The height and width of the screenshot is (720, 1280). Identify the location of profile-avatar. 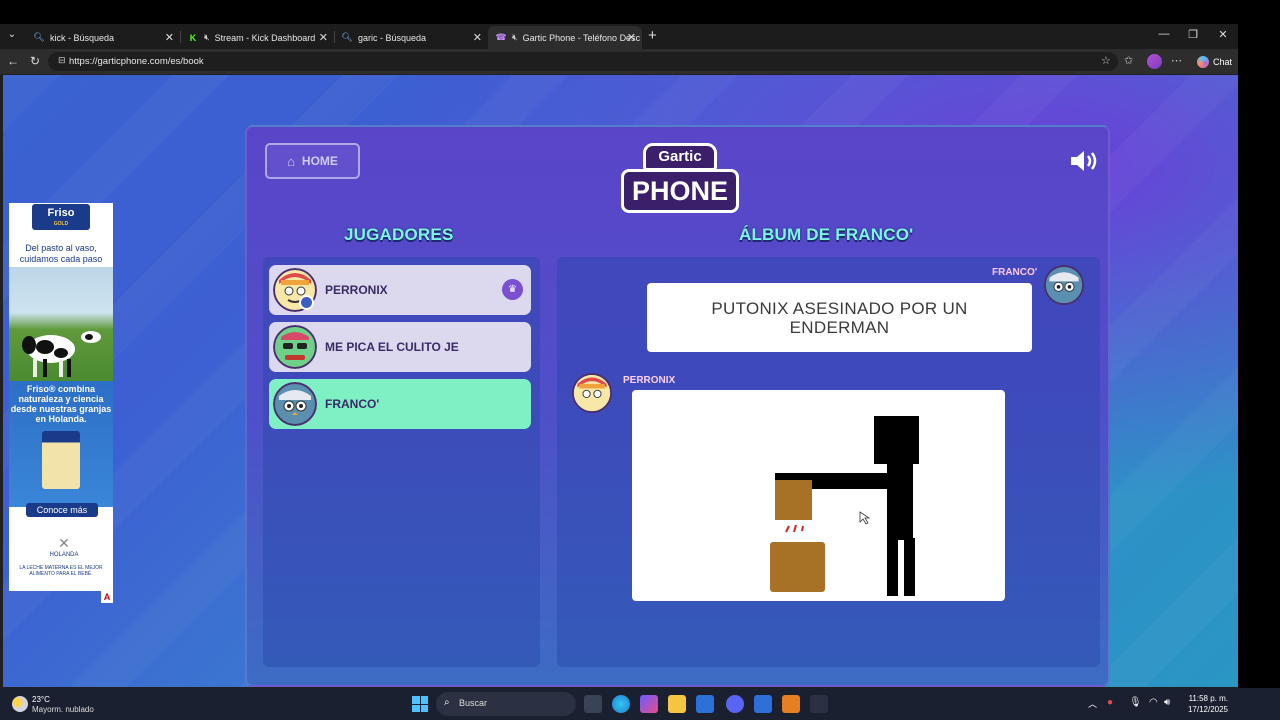
(1154, 61).